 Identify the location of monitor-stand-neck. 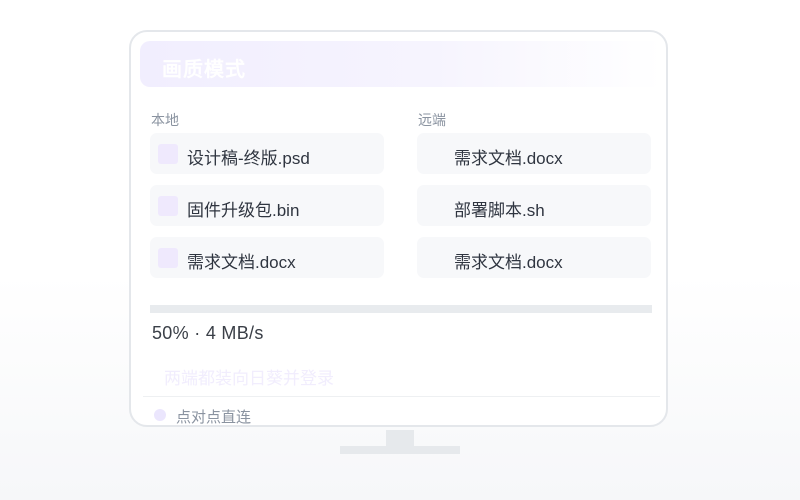
(400, 438).